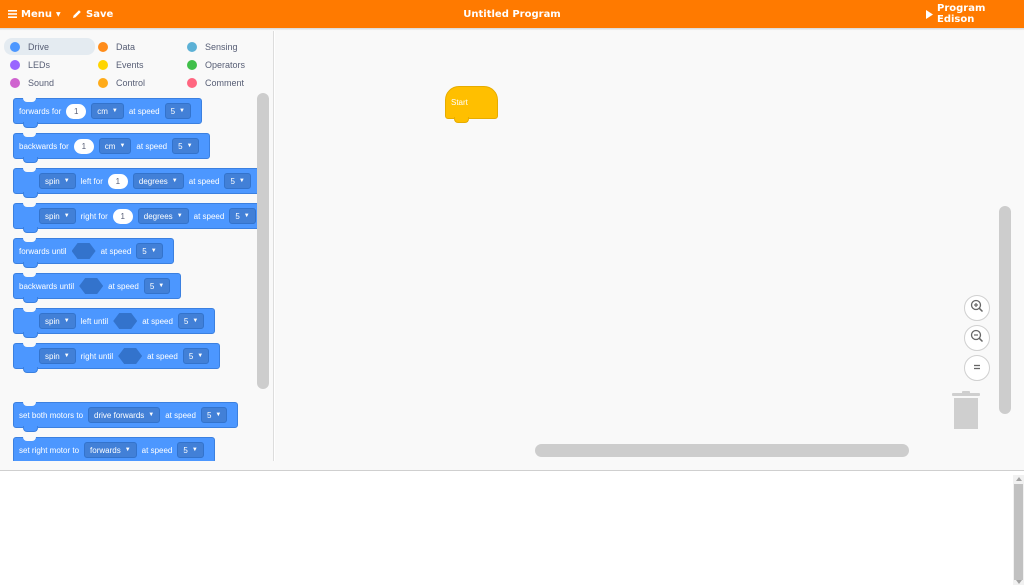 This screenshot has width=1024, height=587. I want to click on menu-label: Menu, so click(36, 14).